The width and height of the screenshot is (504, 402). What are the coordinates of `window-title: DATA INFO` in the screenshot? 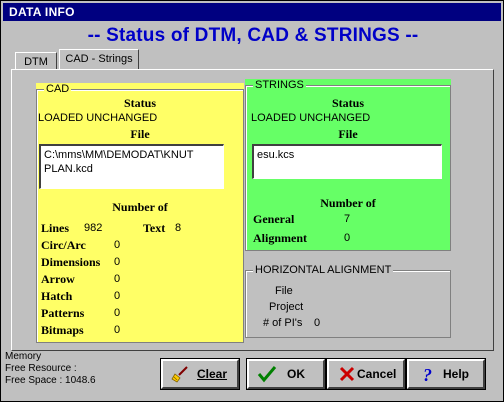 It's located at (42, 12).